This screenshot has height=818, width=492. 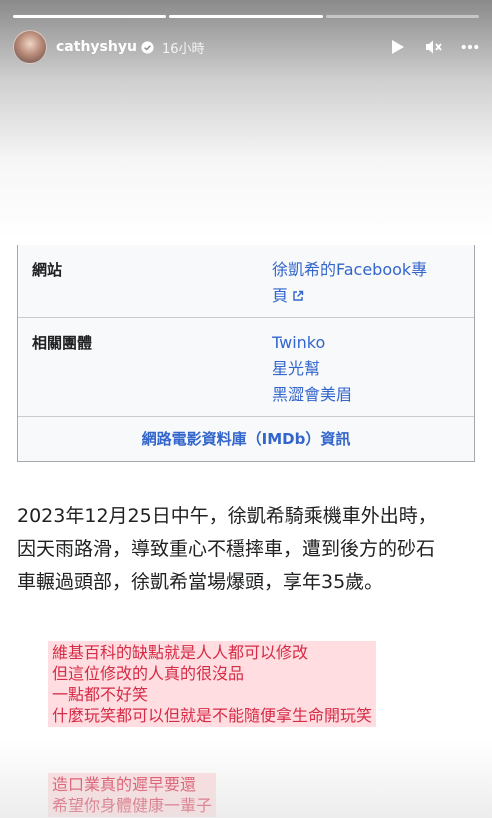 What do you see at coordinates (183, 49) in the screenshot?
I see `story-timestamp: 16小時` at bounding box center [183, 49].